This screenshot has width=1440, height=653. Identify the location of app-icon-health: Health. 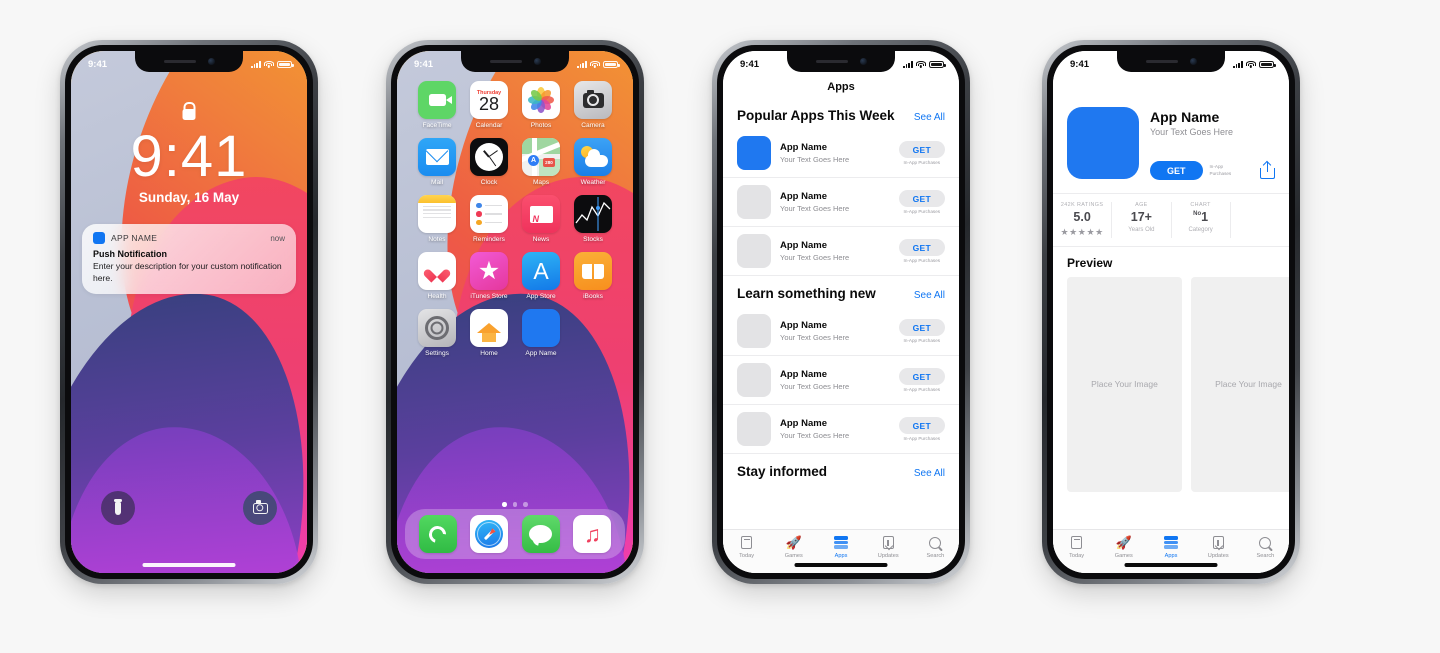
(437, 276).